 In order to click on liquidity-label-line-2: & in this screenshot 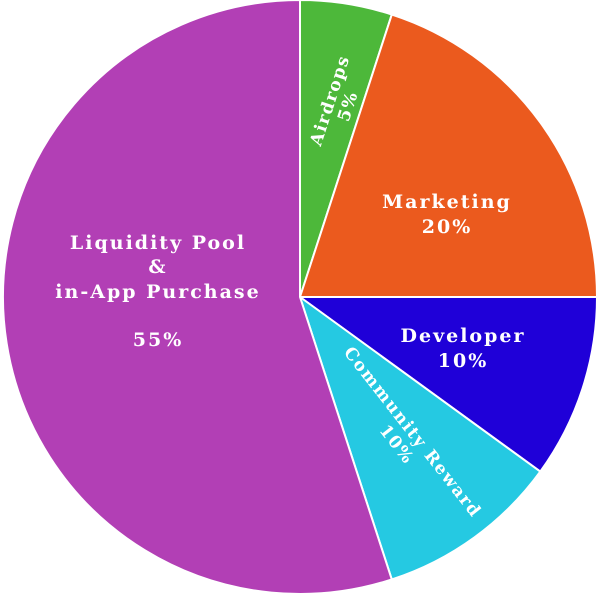, I will do `click(157, 267)`.